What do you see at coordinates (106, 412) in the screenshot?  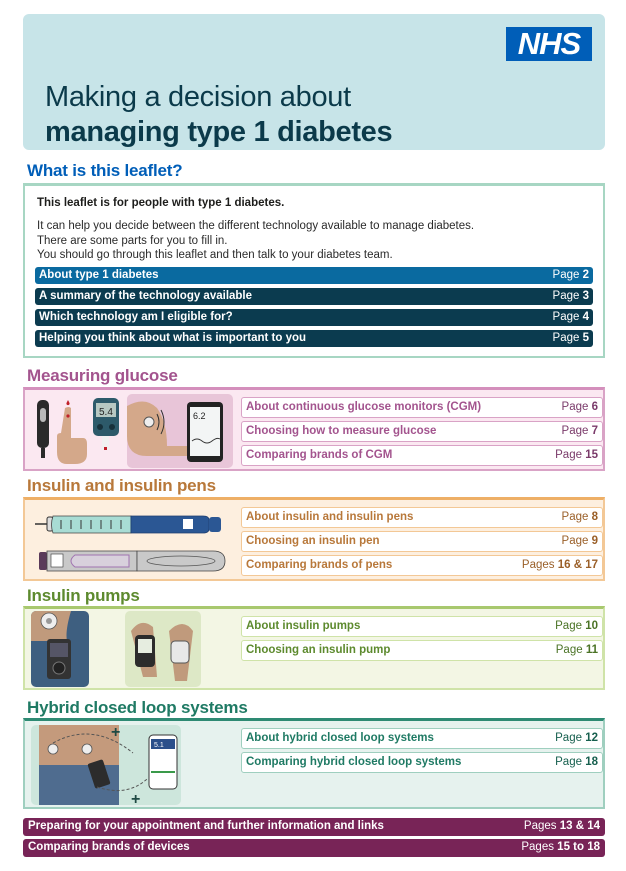 I see `meter-reading: 5.4` at bounding box center [106, 412].